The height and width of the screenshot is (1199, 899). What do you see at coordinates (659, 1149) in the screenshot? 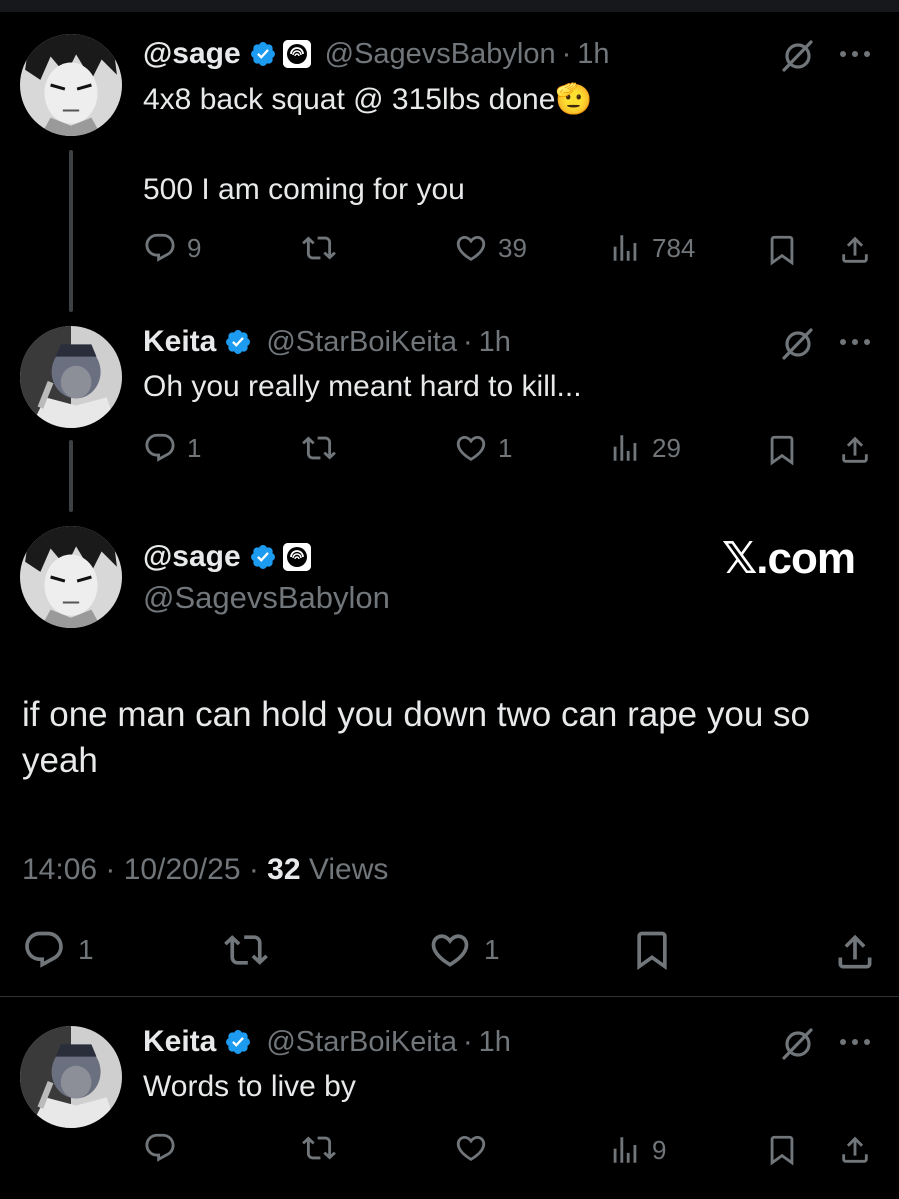
I see `view-count: 9` at bounding box center [659, 1149].